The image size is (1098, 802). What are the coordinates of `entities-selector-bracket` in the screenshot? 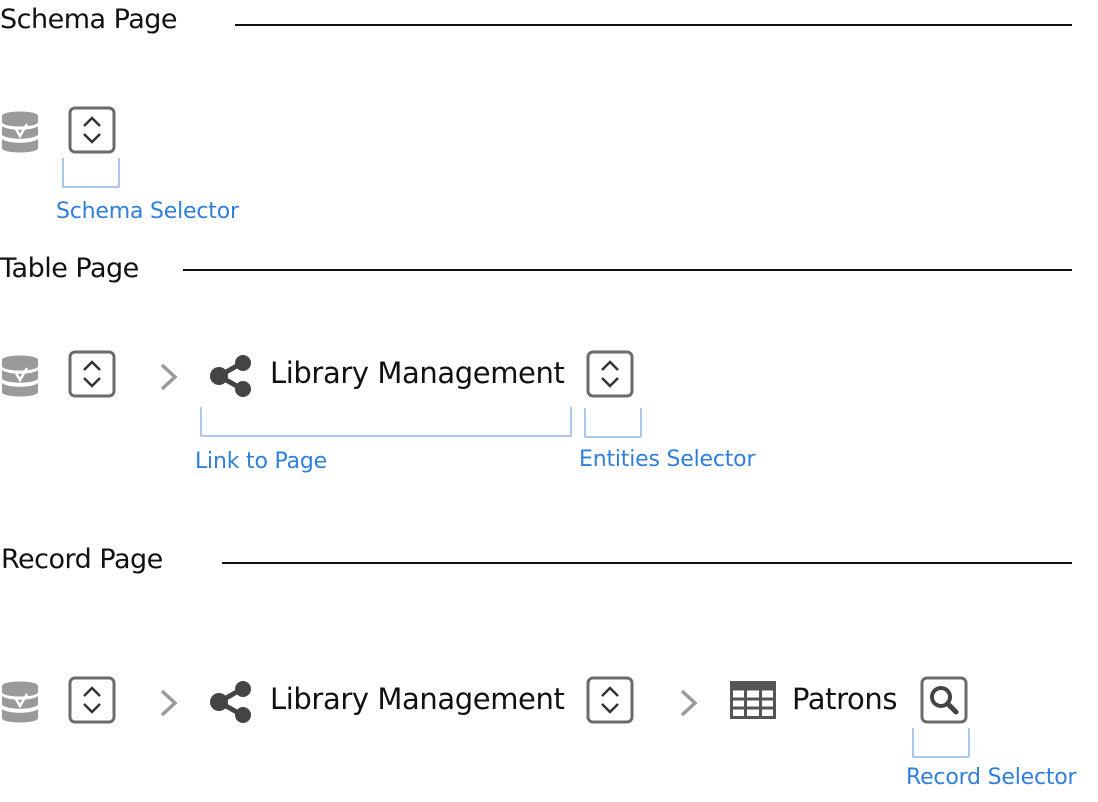 It's located at (613, 423).